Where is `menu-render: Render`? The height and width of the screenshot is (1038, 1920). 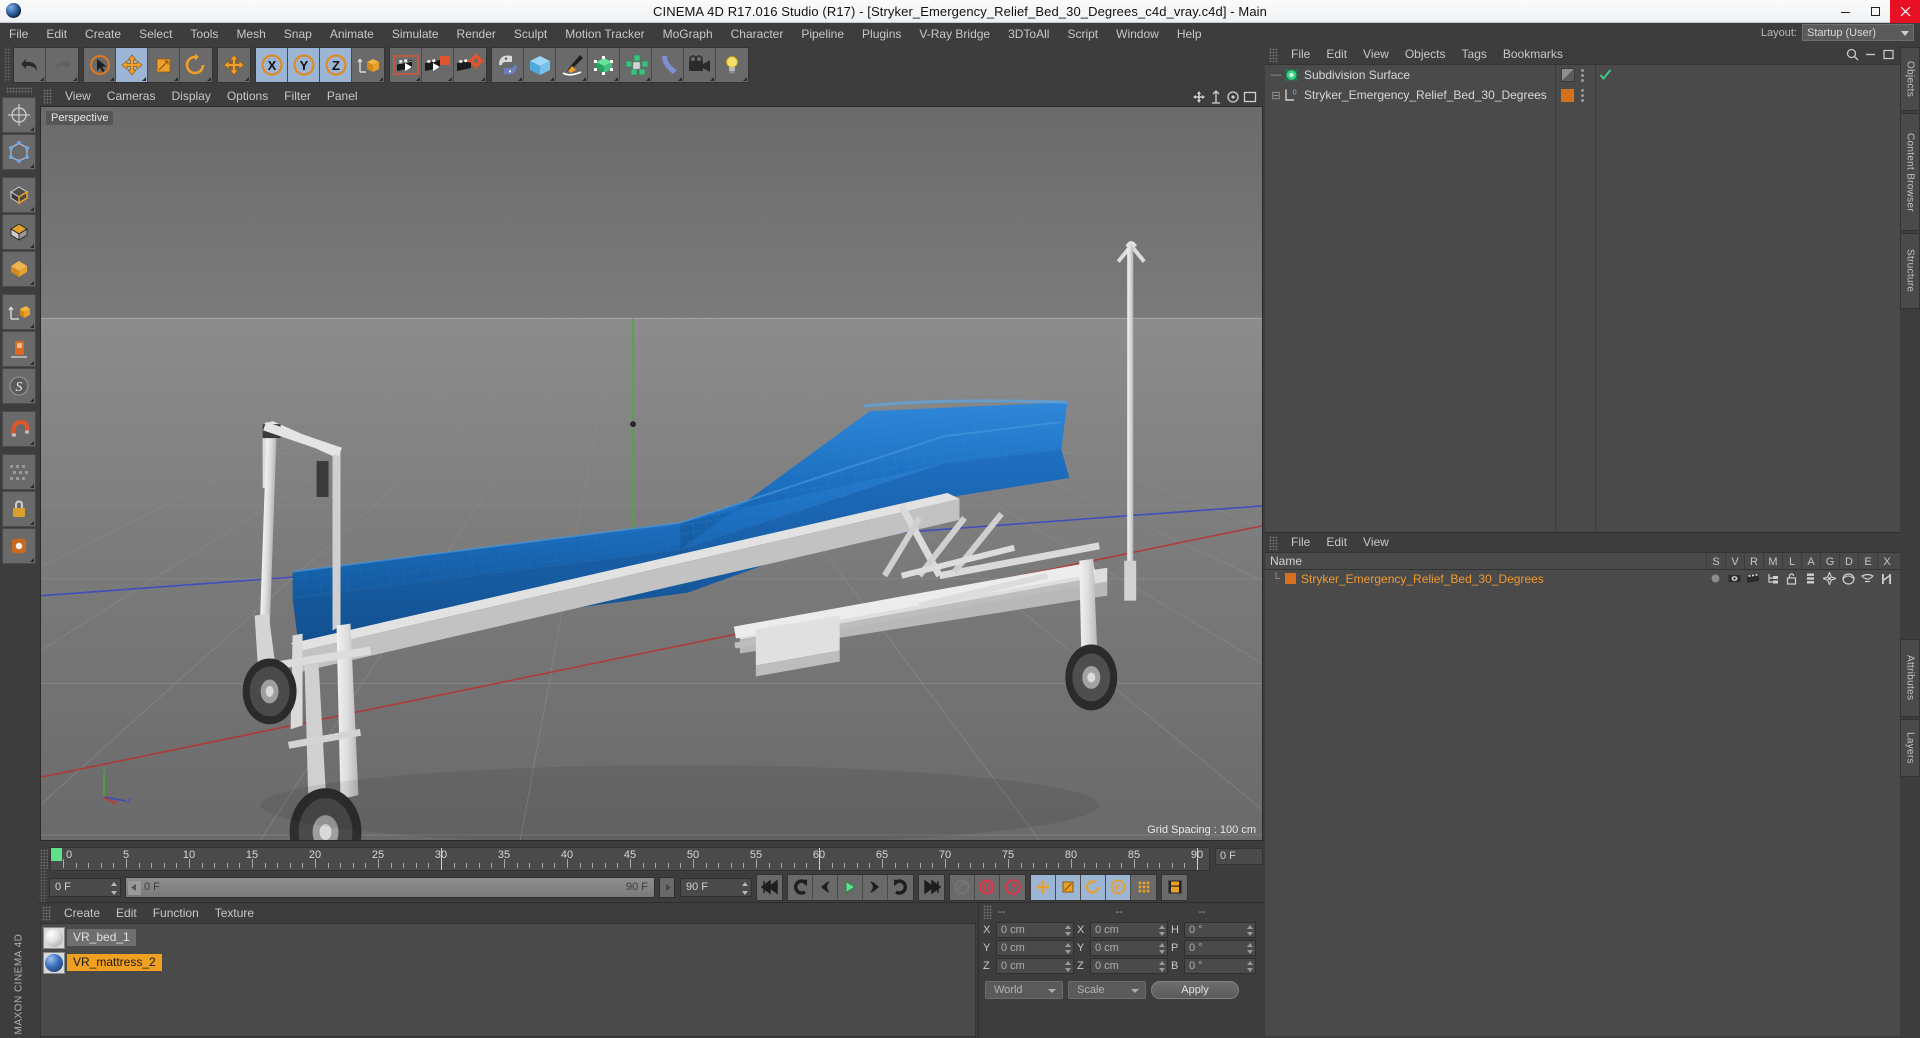 menu-render: Render is located at coordinates (476, 34).